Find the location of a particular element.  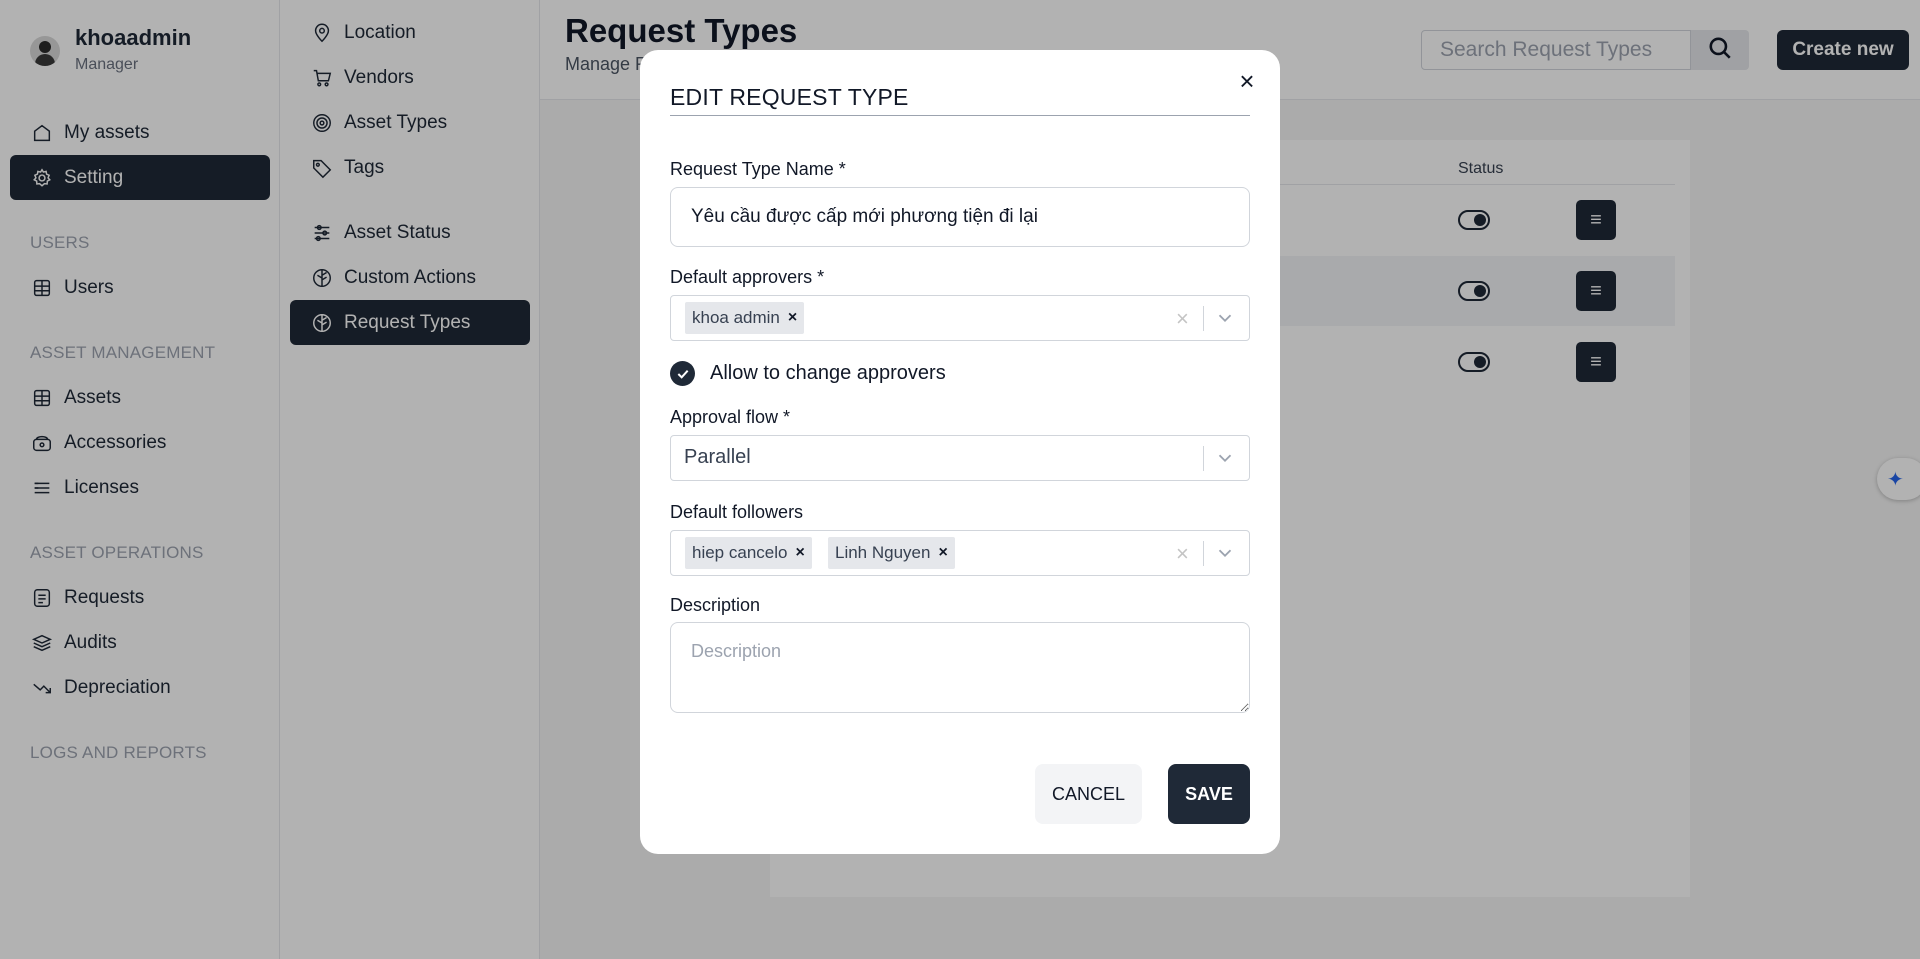

default-followers-select: hiep cancelo × Linh Nguyen × × is located at coordinates (960, 553).